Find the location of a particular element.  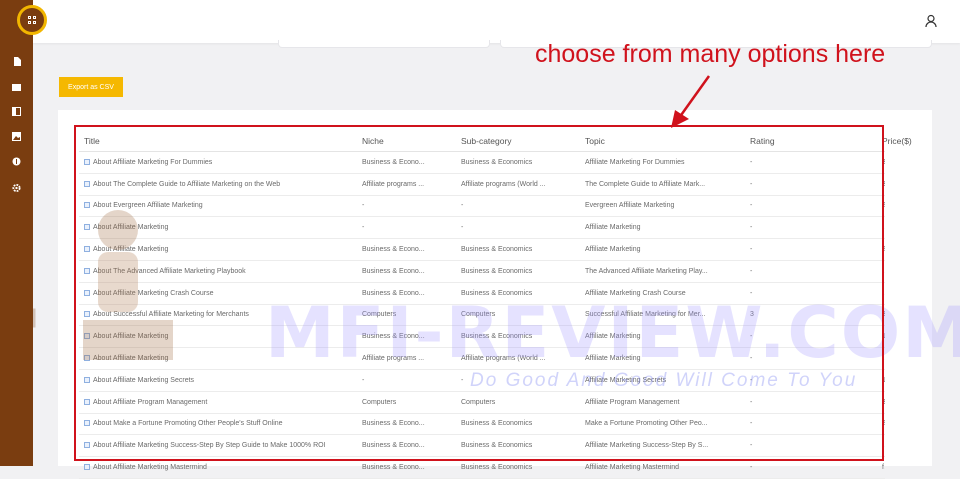

subcategory-cell: Computers is located at coordinates (518, 402).